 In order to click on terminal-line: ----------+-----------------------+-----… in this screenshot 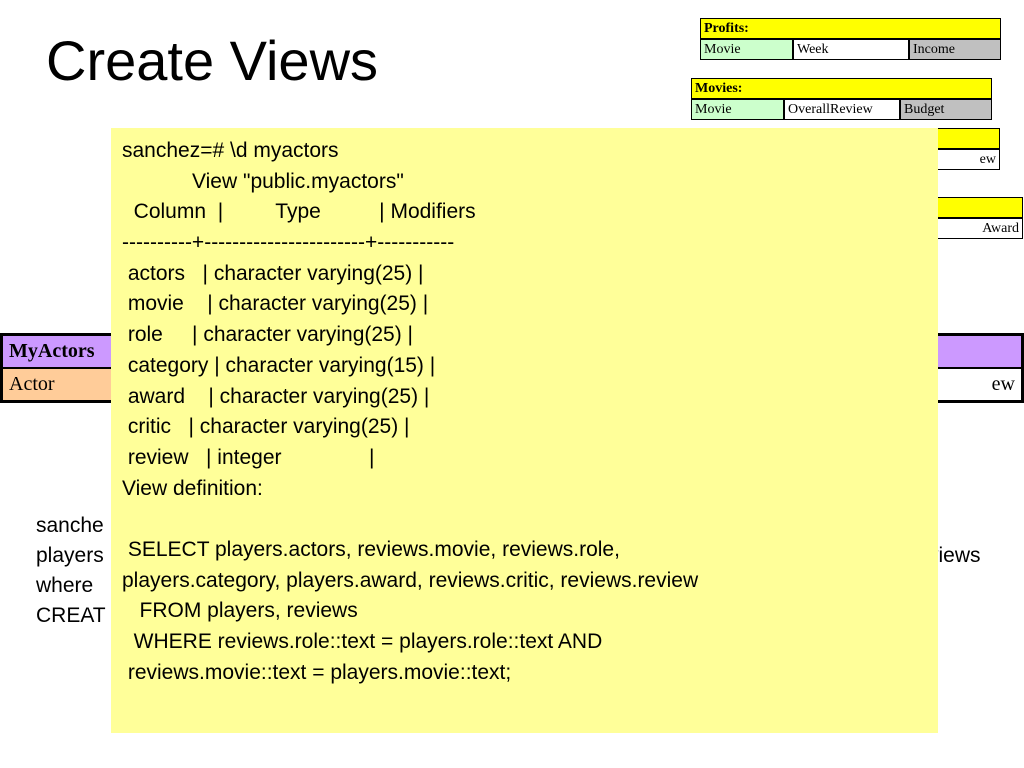, I will do `click(288, 243)`.